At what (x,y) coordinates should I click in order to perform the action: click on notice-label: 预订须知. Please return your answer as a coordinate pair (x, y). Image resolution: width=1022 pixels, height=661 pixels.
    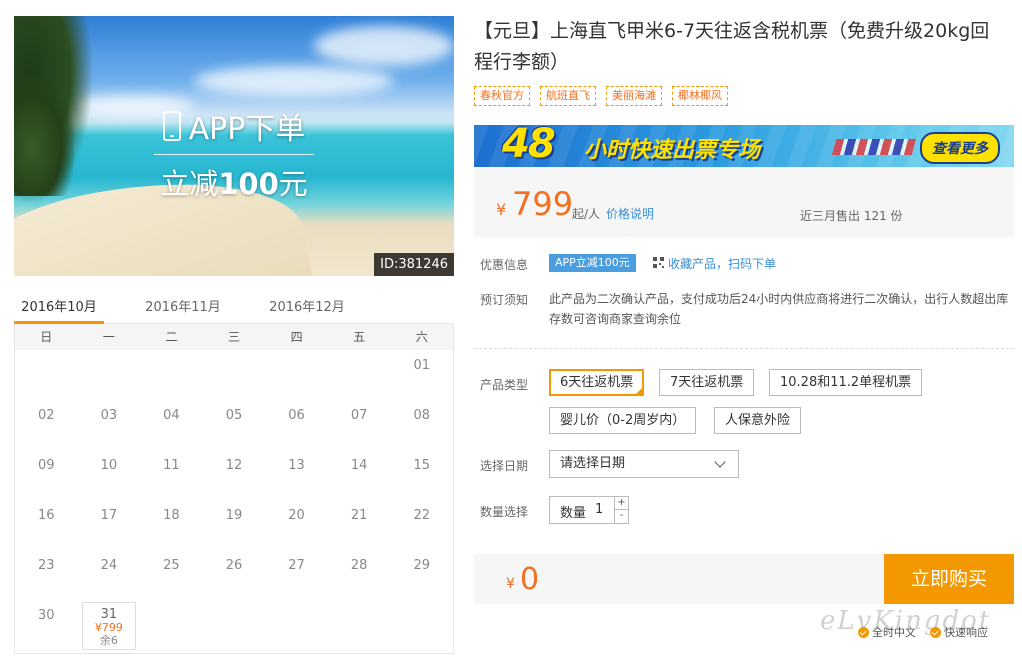
    Looking at the image, I should click on (504, 300).